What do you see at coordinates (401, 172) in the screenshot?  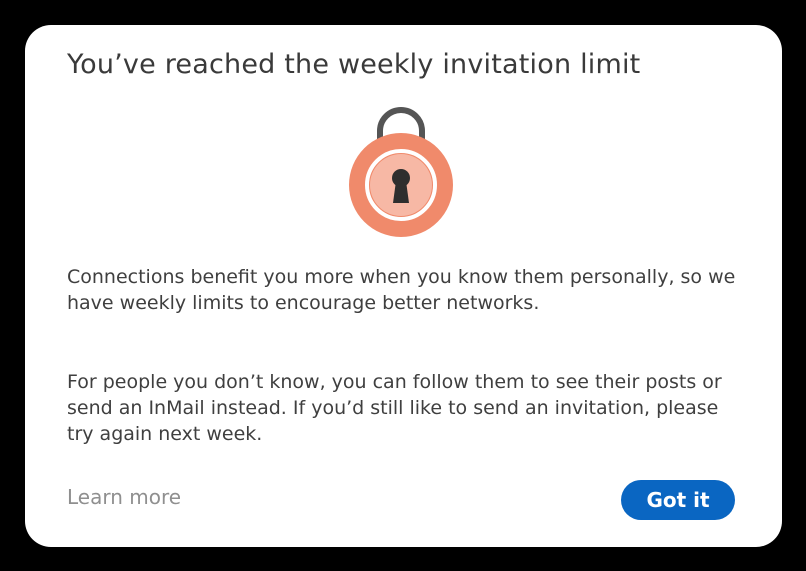 I see `padlock-icon` at bounding box center [401, 172].